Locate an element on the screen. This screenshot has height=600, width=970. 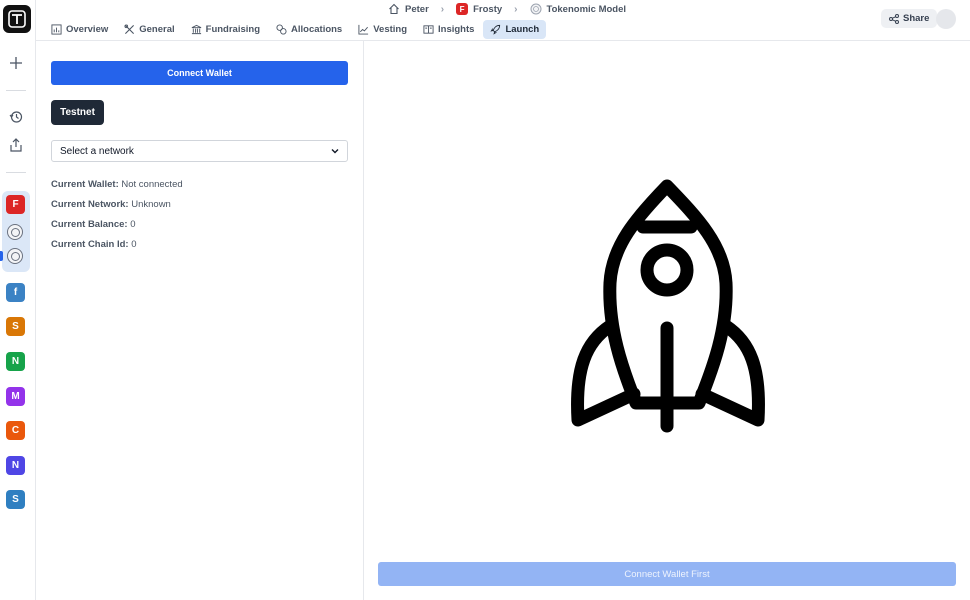
upload-icon is located at coordinates (16, 145).